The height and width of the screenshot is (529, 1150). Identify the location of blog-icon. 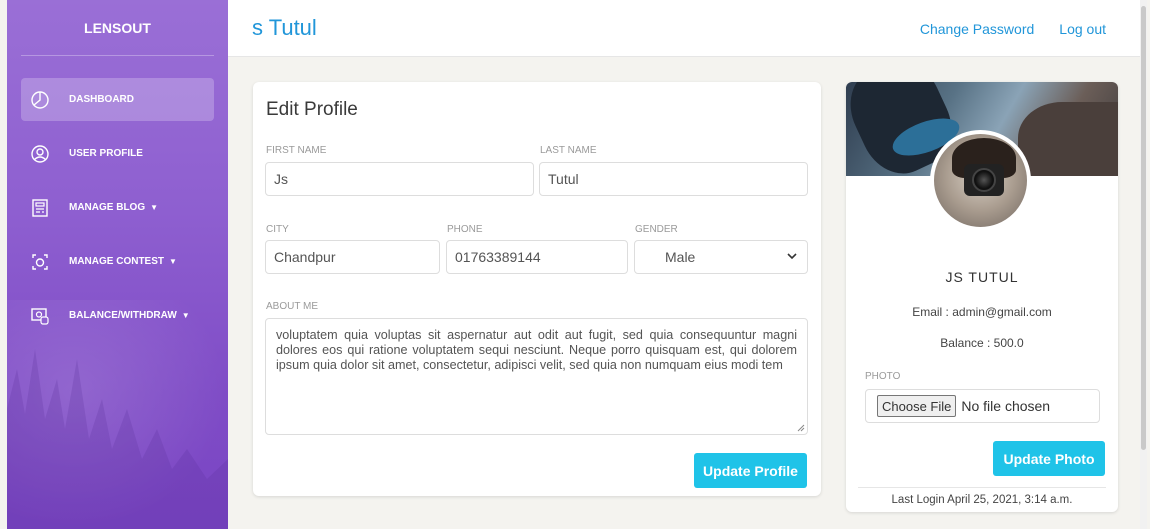
(40, 208).